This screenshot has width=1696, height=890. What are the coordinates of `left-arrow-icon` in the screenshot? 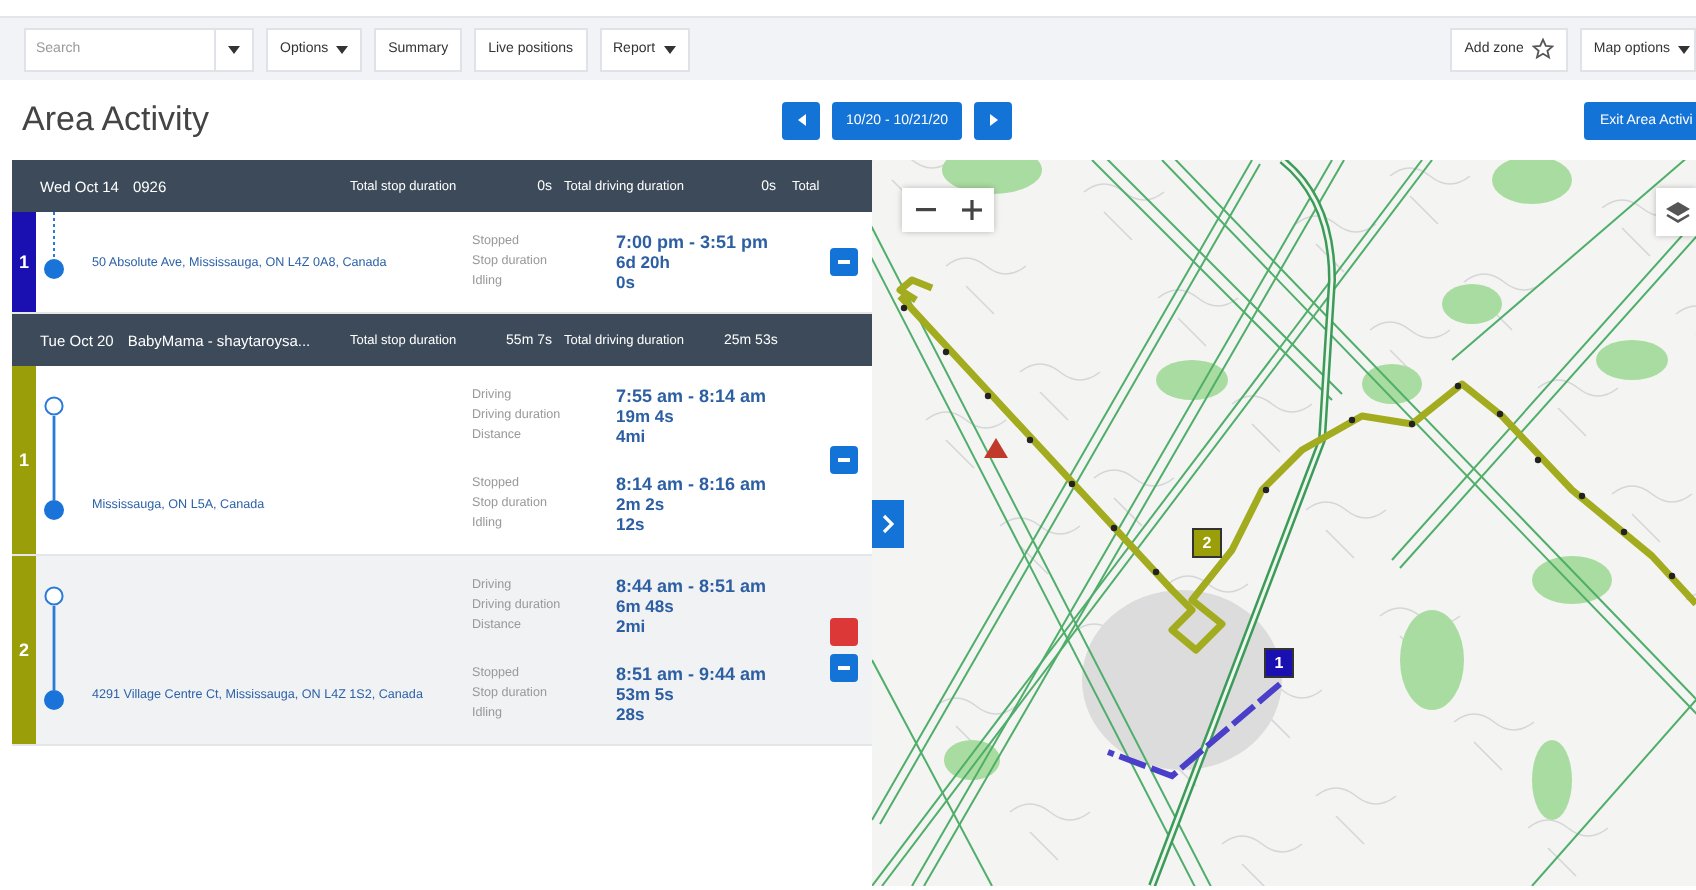 It's located at (801, 120).